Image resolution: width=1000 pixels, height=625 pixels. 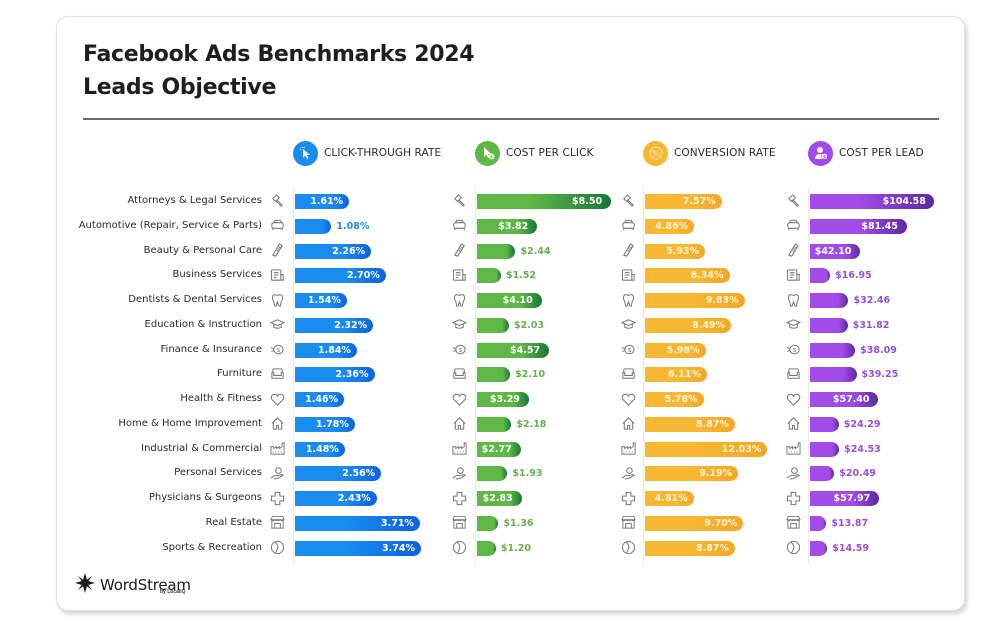 I want to click on value-label-cvr: 12.03%, so click(x=741, y=449).